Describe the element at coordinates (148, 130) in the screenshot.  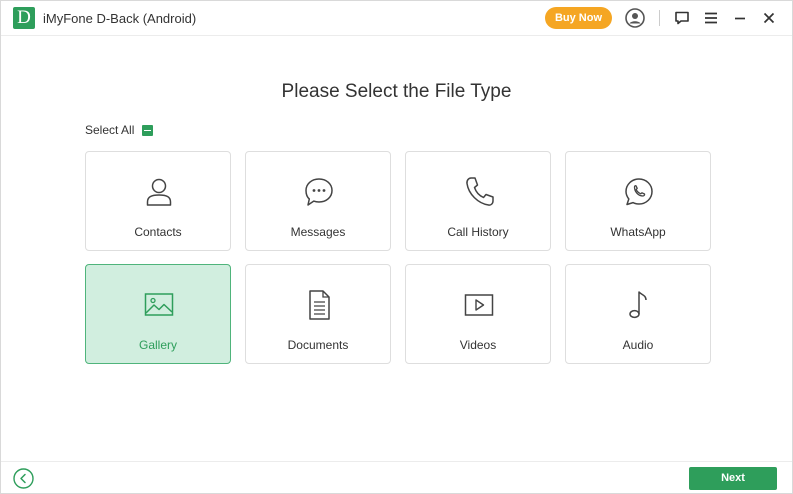
I see `partial-checkbox-icon` at that location.